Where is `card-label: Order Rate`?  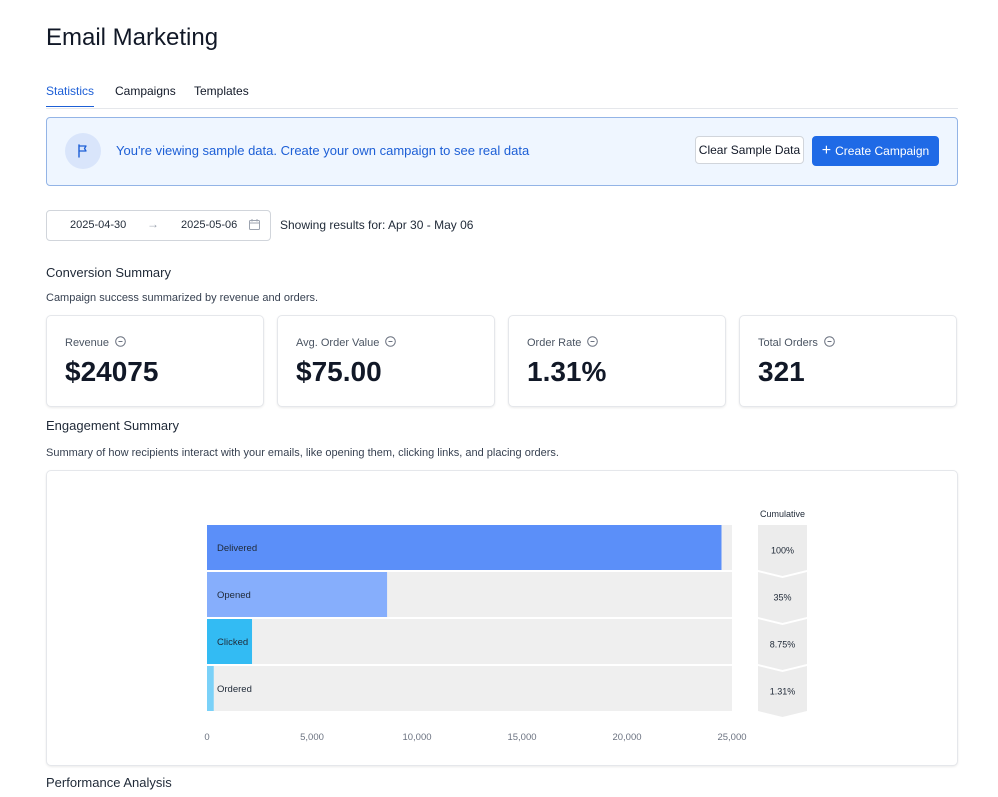 card-label: Order Rate is located at coordinates (554, 343).